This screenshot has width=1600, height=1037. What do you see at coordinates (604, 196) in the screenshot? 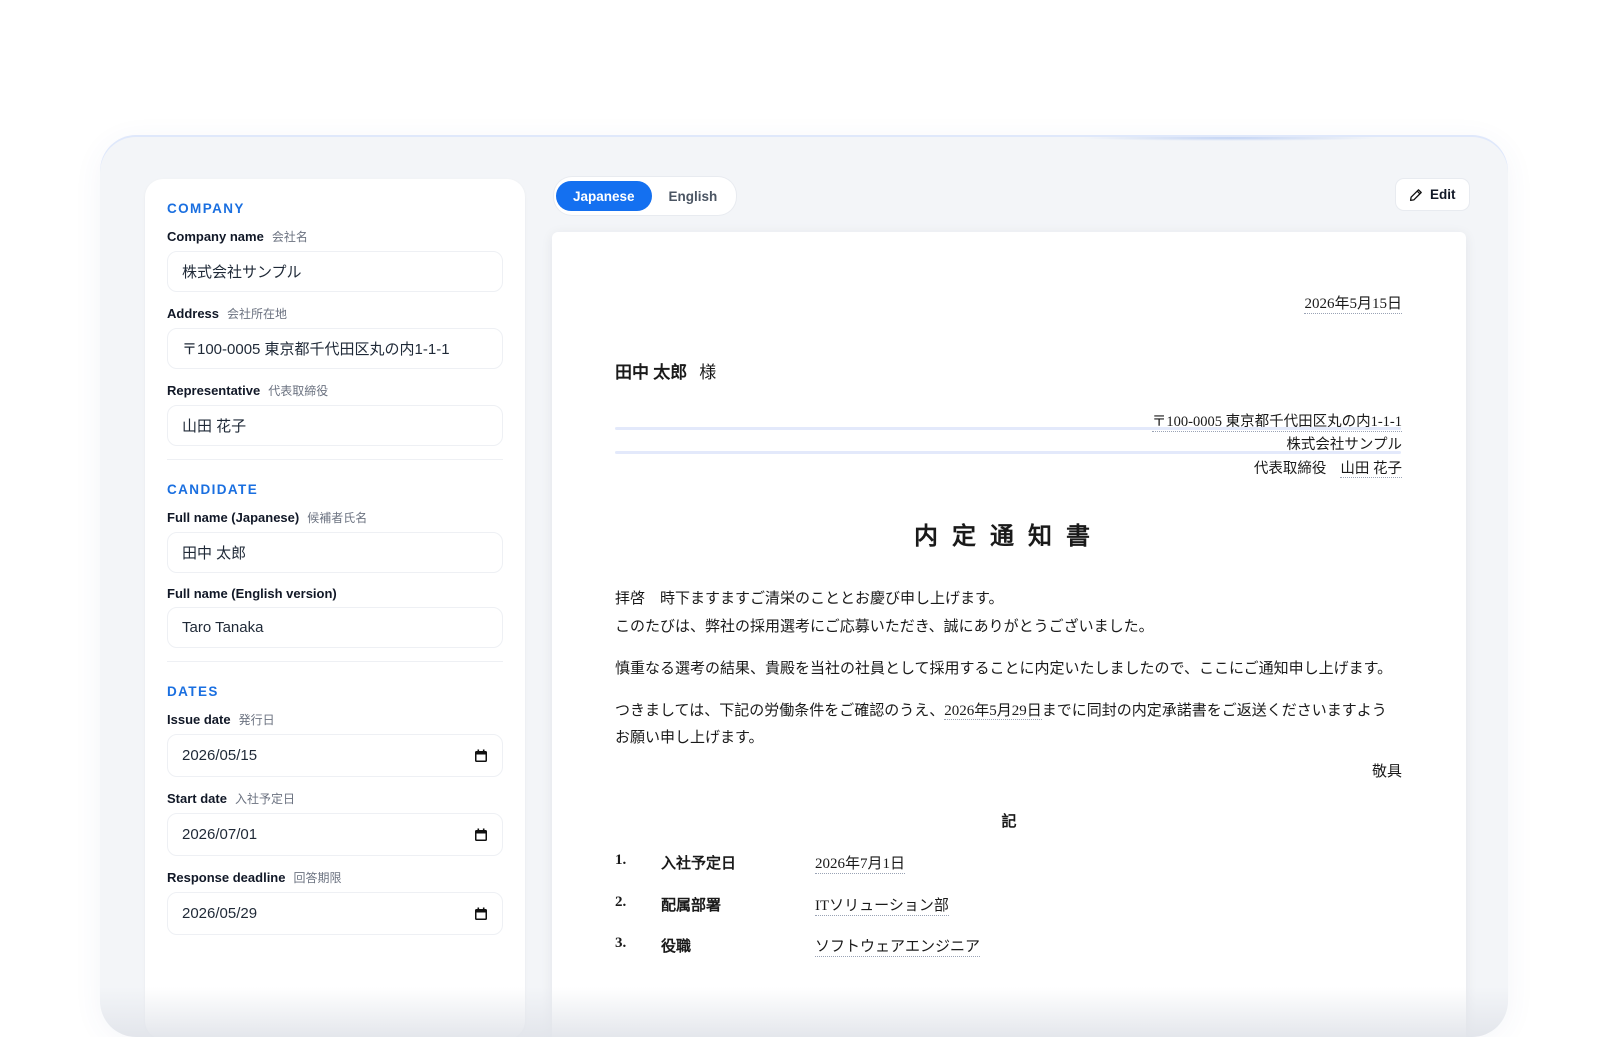
I see `tab-japanese: Japanese` at bounding box center [604, 196].